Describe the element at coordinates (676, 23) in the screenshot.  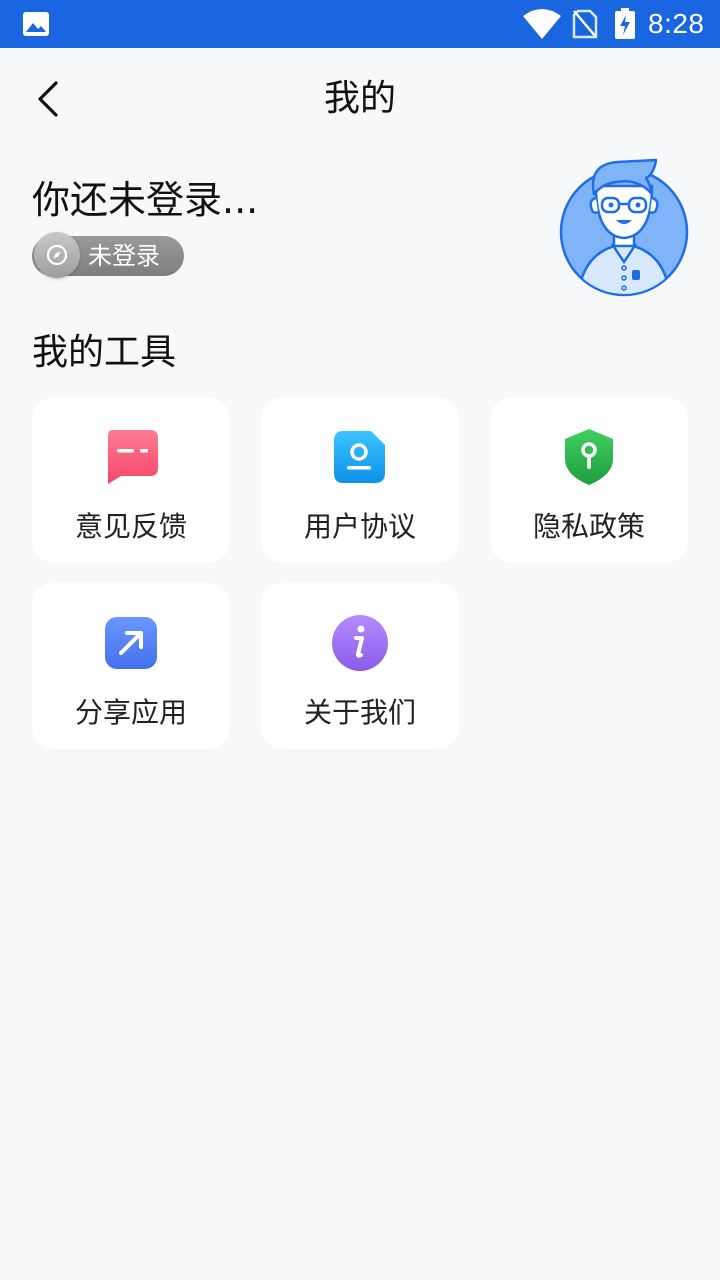
I see `status-time: 8:28` at that location.